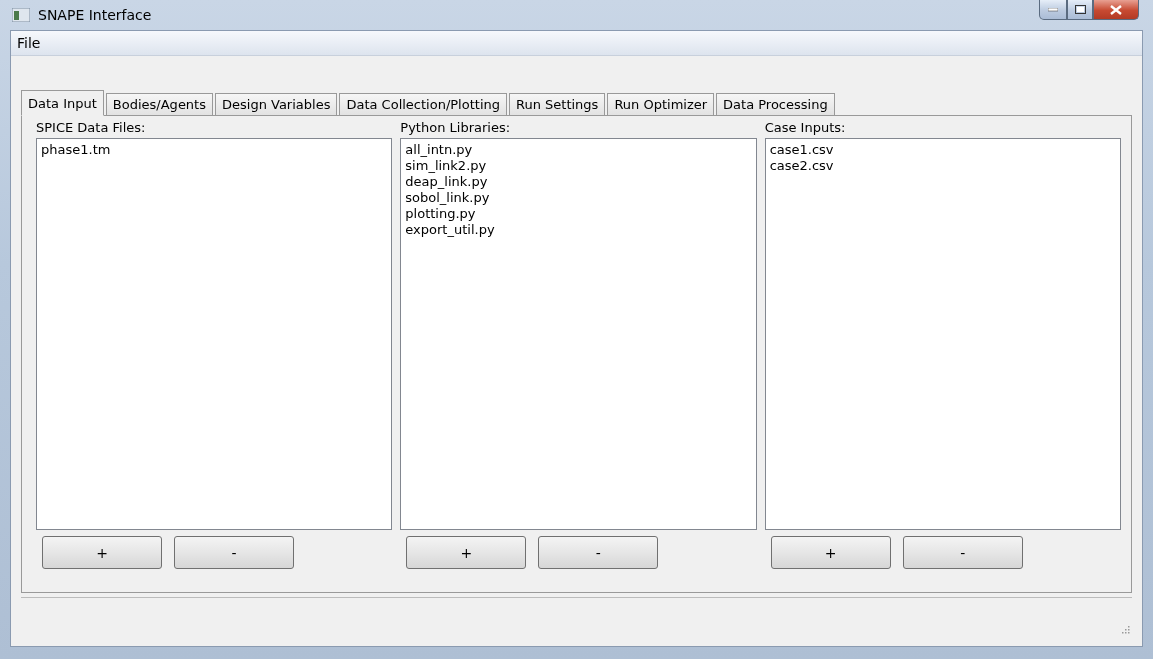 This screenshot has width=1153, height=659. What do you see at coordinates (423, 104) in the screenshot?
I see `tab: Data Collection/Plotting` at bounding box center [423, 104].